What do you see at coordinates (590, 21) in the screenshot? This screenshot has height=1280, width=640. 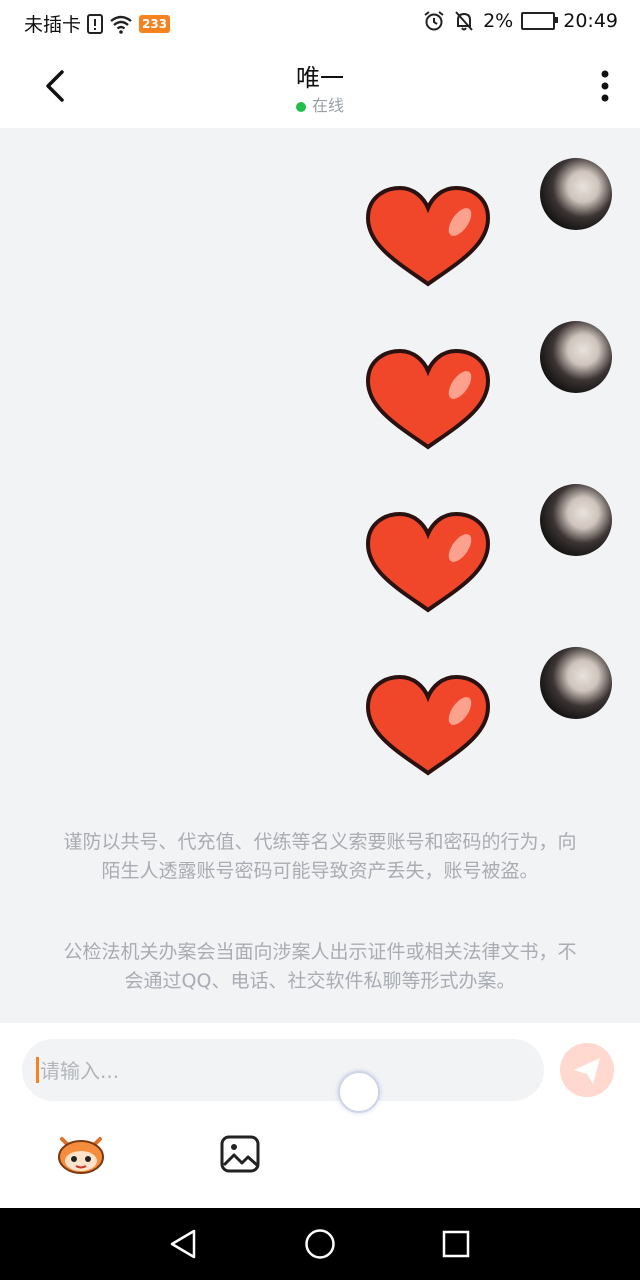 I see `clock: 20:49` at bounding box center [590, 21].